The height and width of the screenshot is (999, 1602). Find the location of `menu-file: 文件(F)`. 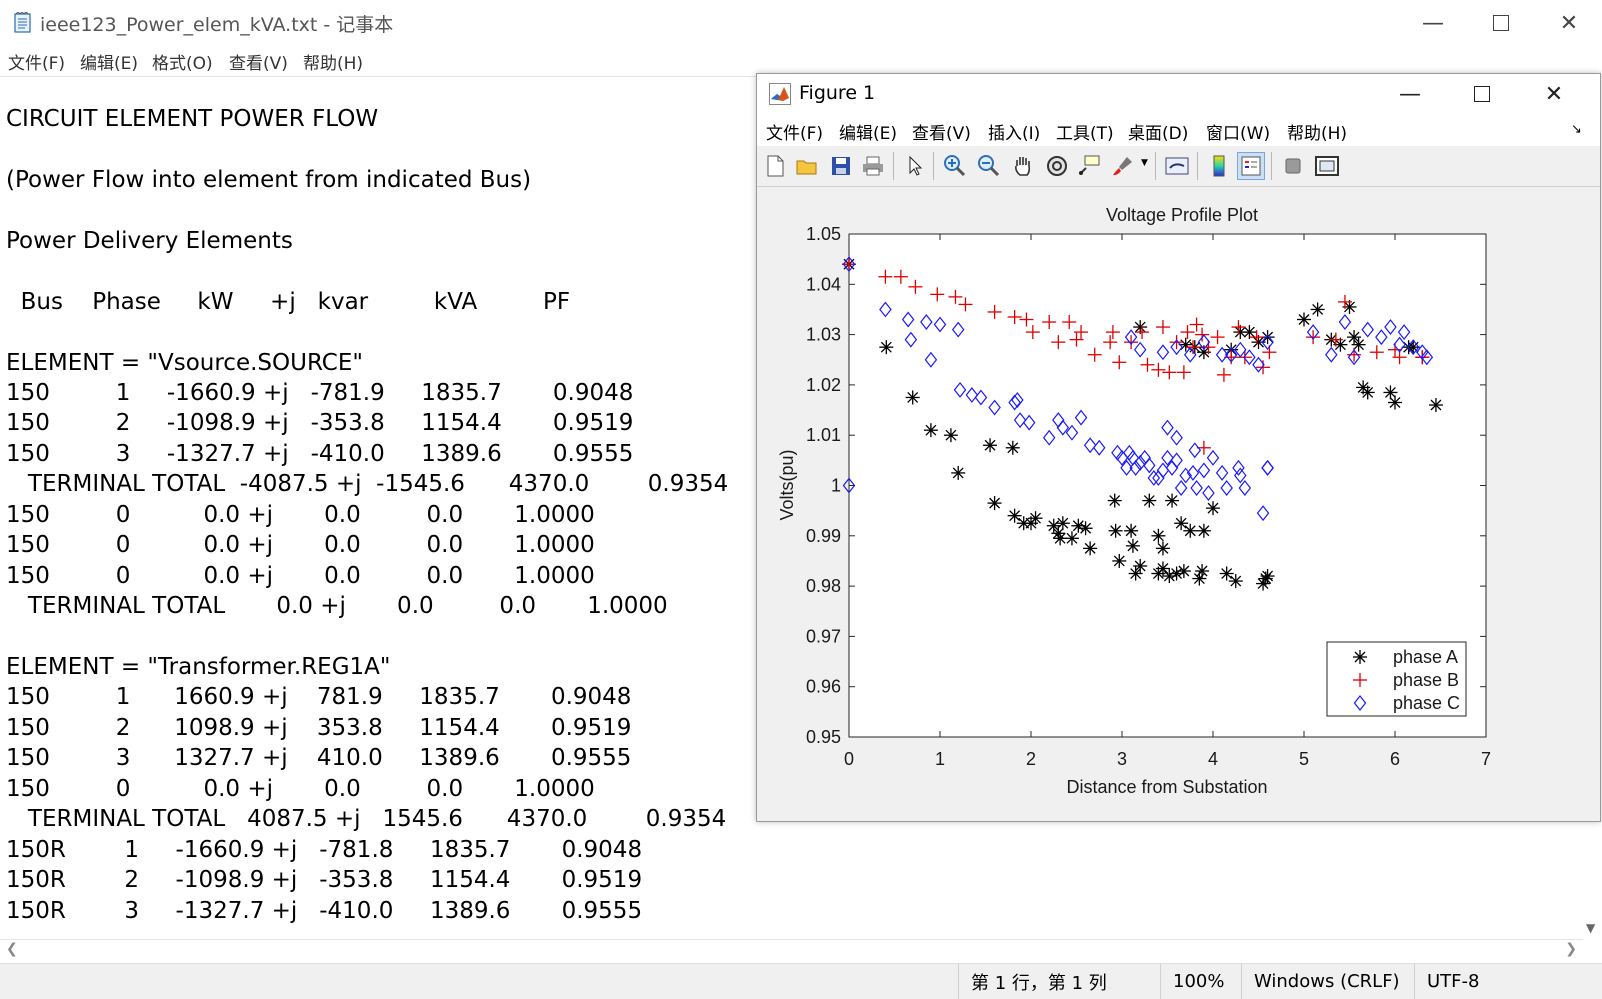

menu-file: 文件(F) is located at coordinates (36, 61).